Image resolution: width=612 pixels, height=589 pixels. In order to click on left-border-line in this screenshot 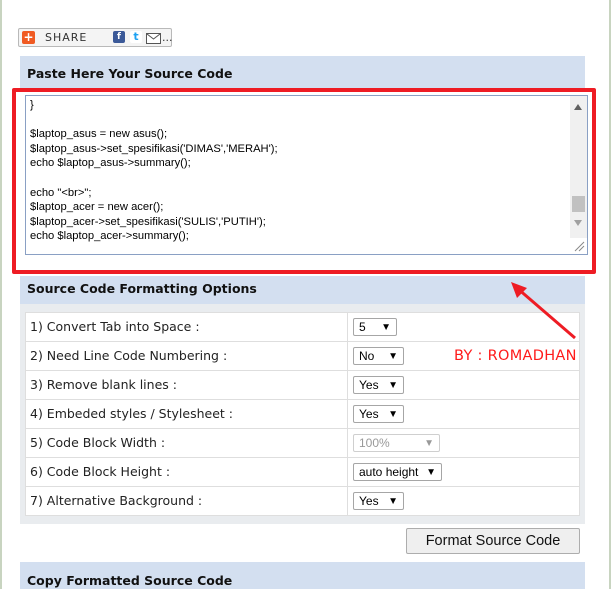, I will do `click(1, 294)`.